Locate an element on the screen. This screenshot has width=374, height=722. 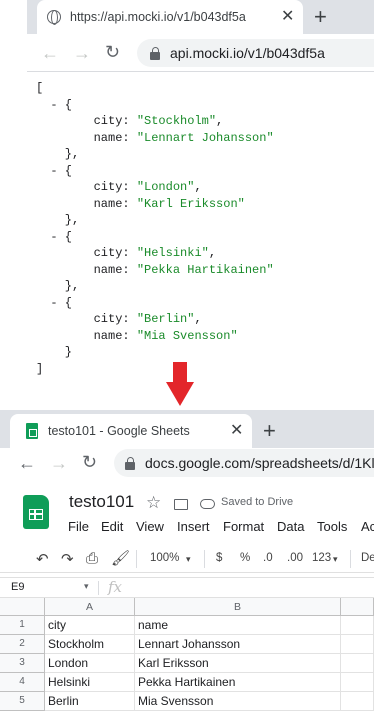
menu-addons: Ac is located at coordinates (367, 526).